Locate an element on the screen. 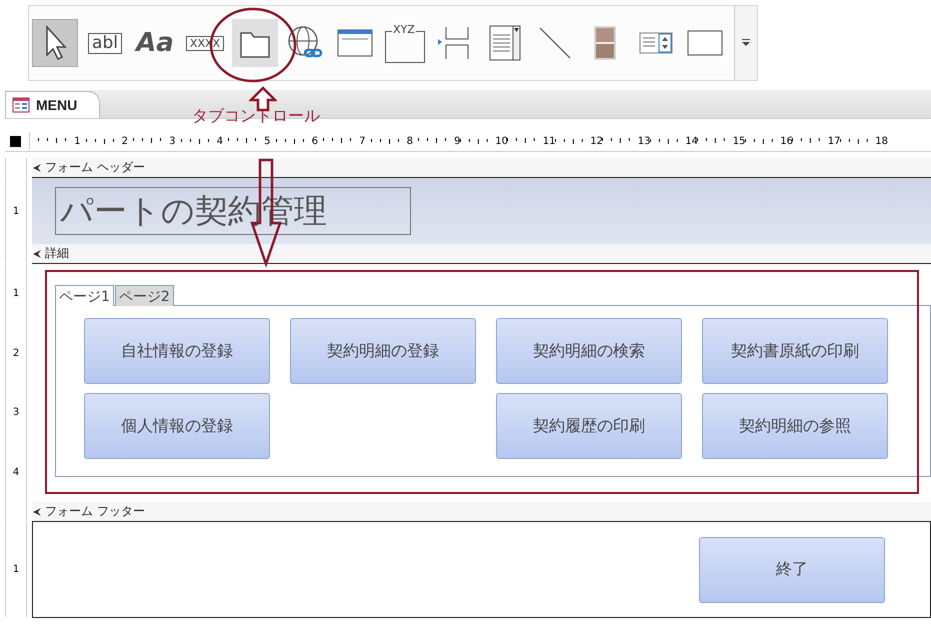  label-icon-text: Aa is located at coordinates (155, 43).